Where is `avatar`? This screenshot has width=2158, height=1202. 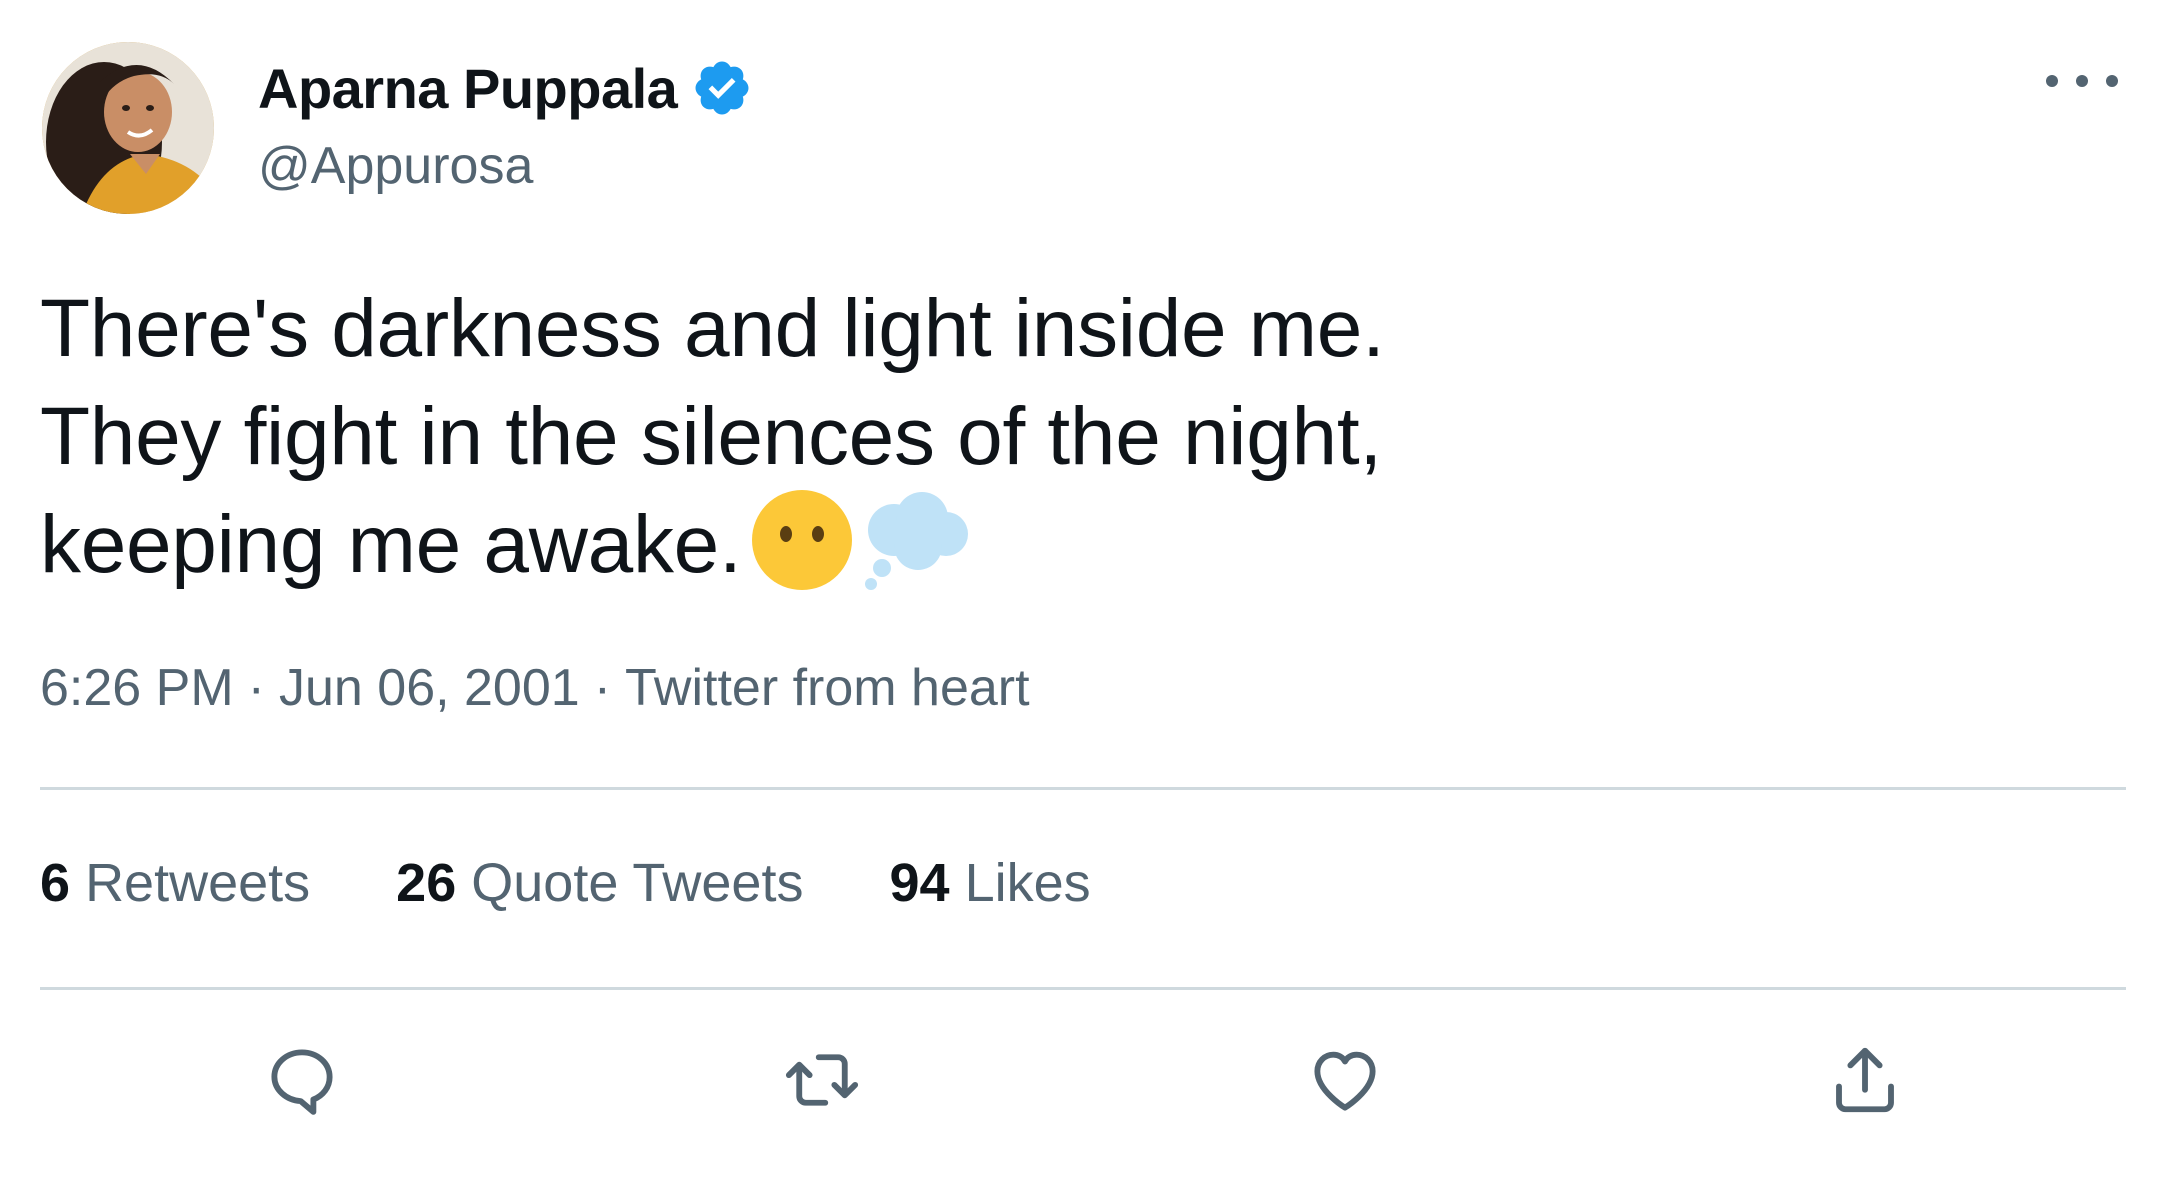 avatar is located at coordinates (128, 128).